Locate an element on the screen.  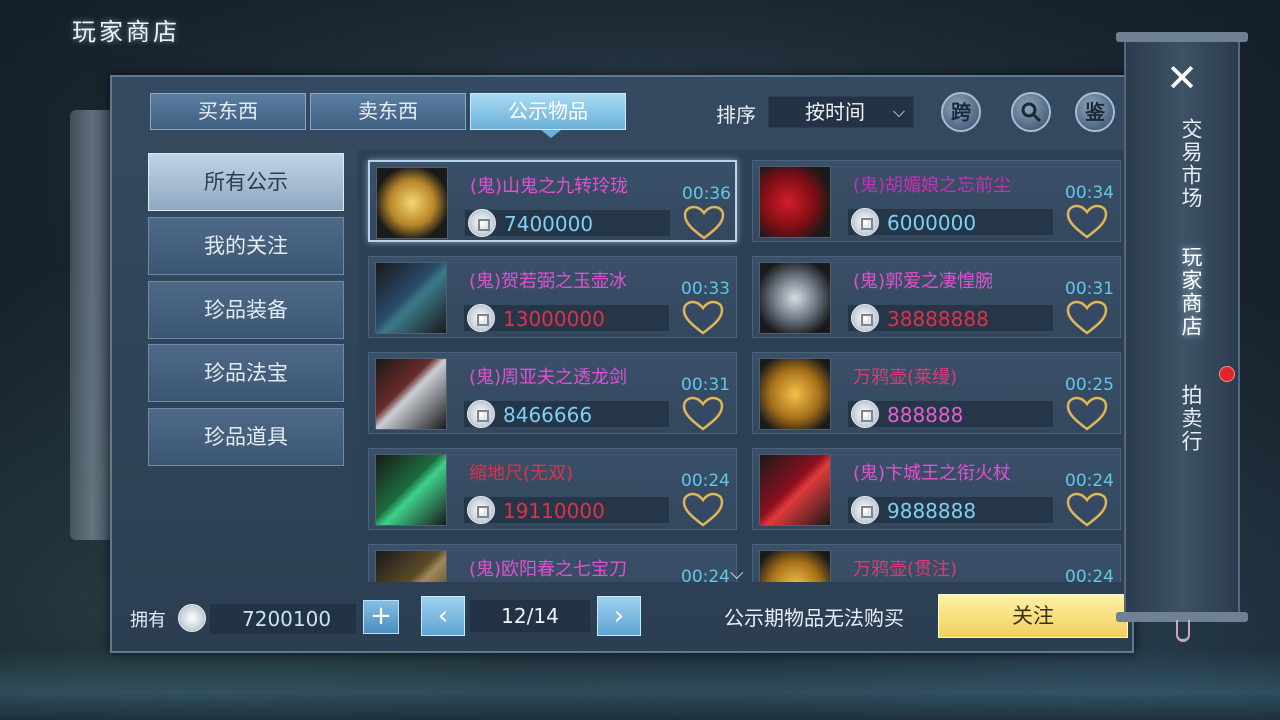
search-icon is located at coordinates (1031, 112).